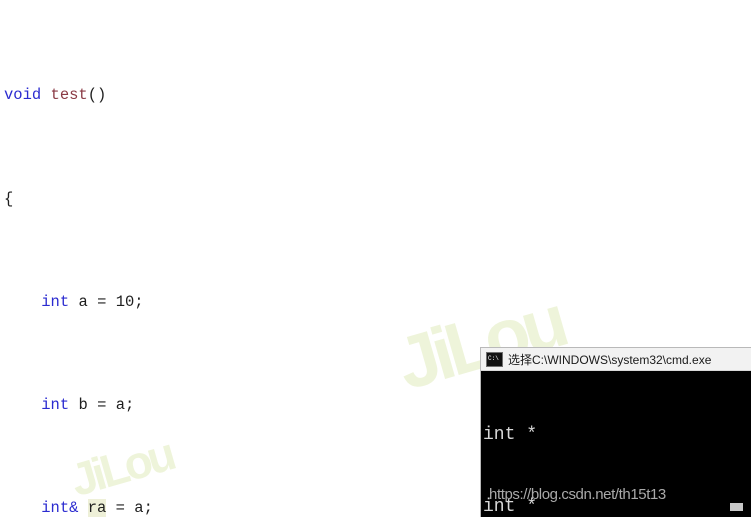  I want to click on console-window-title: 选择C:\WINDOWS\system32\cmd.exe, so click(610, 359).